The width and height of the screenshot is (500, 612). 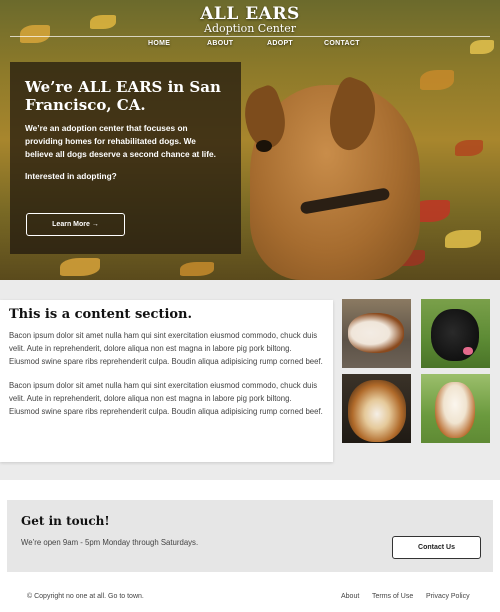 What do you see at coordinates (123, 96) in the screenshot?
I see `hero-title: We’re ALL EARS in San Francisco, CA.` at bounding box center [123, 96].